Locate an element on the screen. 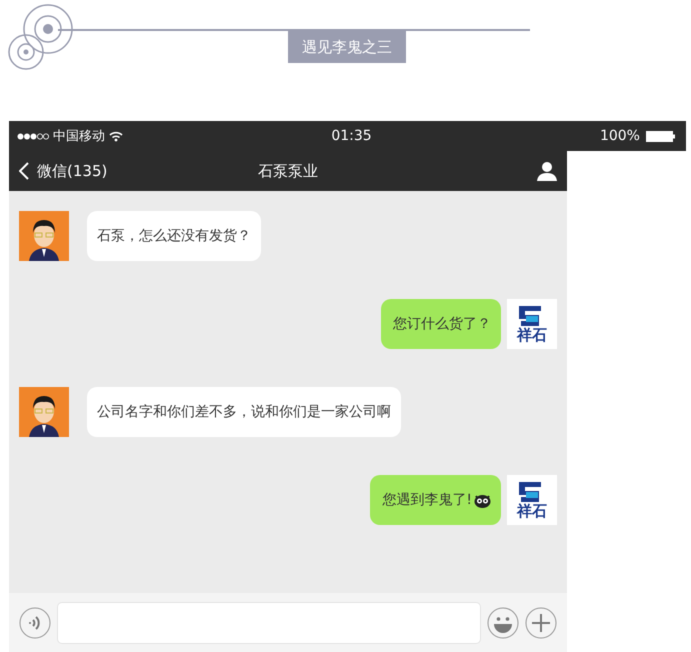  signal-icon is located at coordinates (33, 136).